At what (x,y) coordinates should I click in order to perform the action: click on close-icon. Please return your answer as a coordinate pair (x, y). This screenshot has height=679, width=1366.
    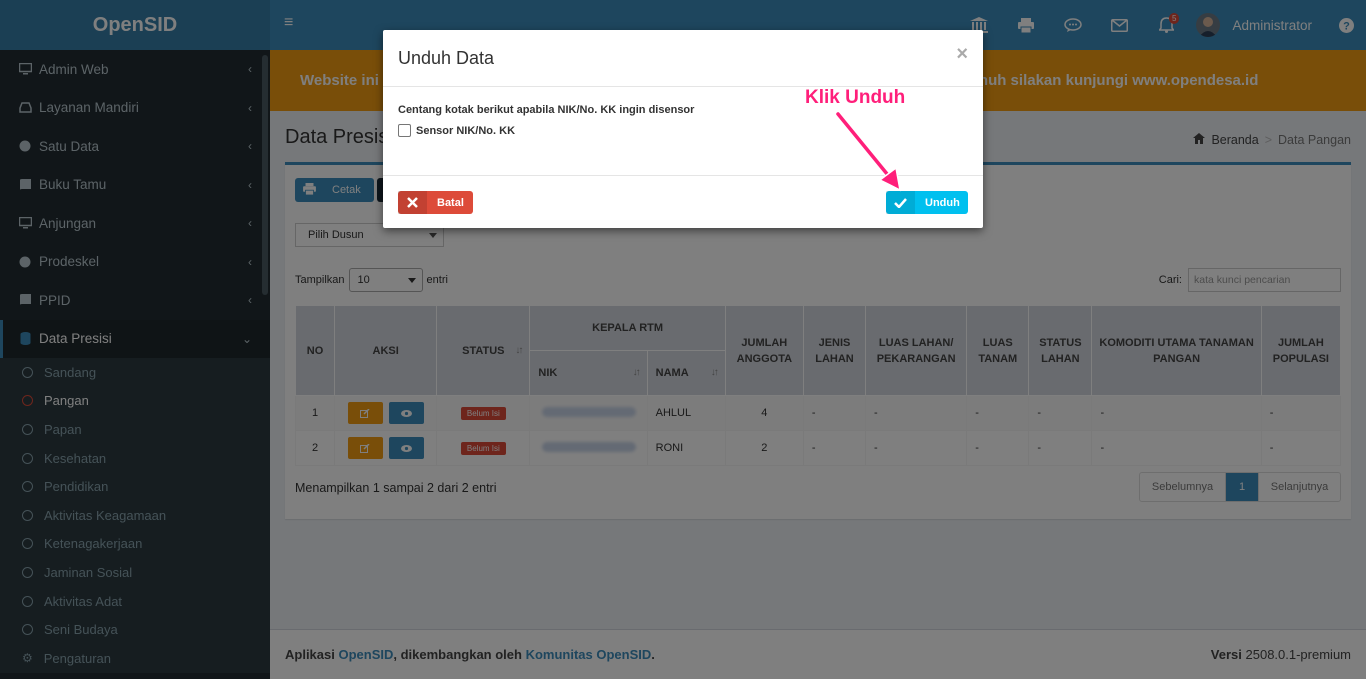
    Looking at the image, I should click on (412, 202).